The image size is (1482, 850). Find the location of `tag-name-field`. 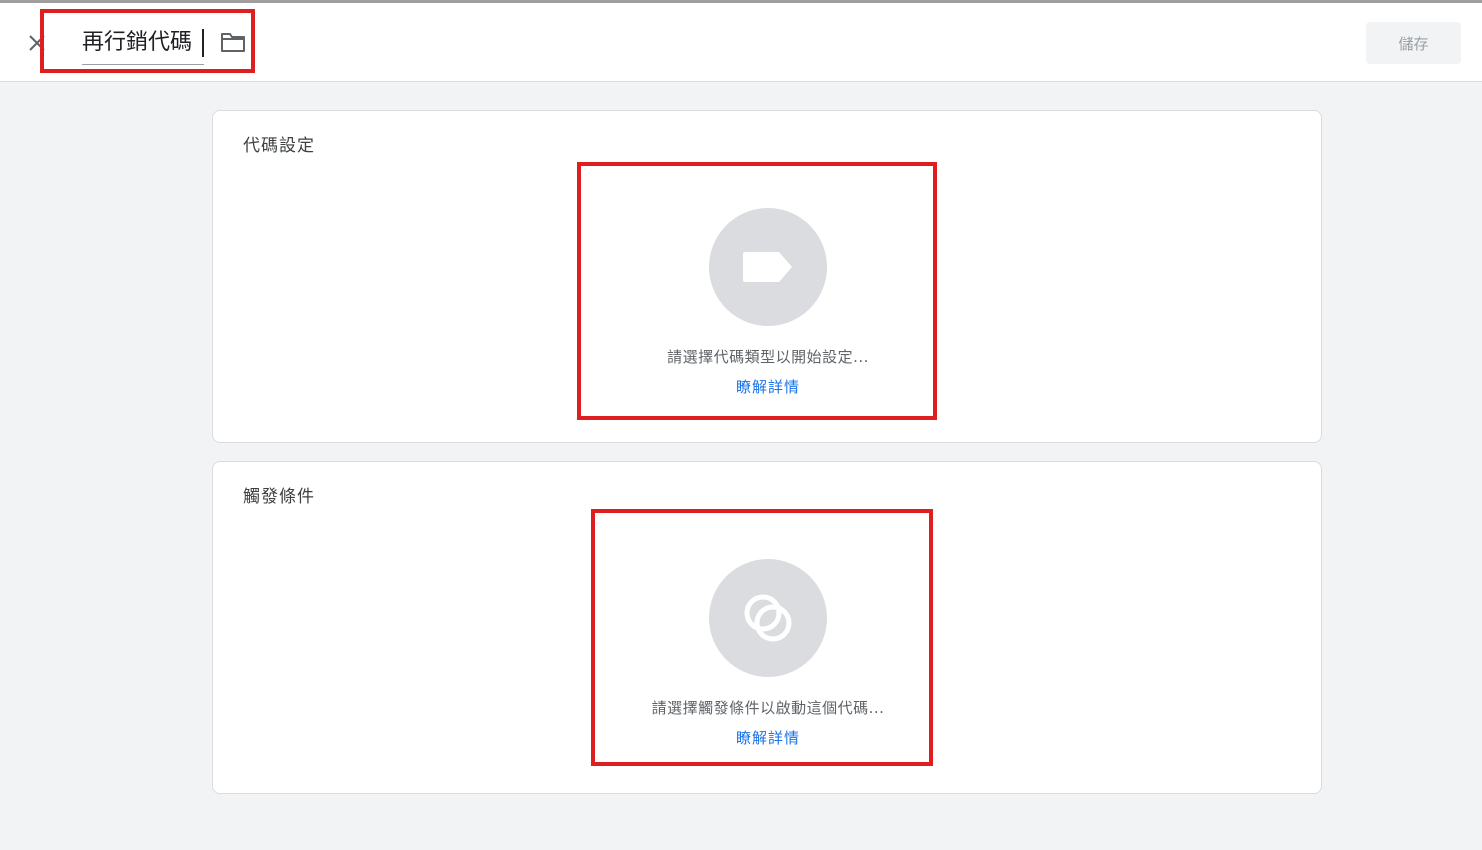

tag-name-field is located at coordinates (143, 44).